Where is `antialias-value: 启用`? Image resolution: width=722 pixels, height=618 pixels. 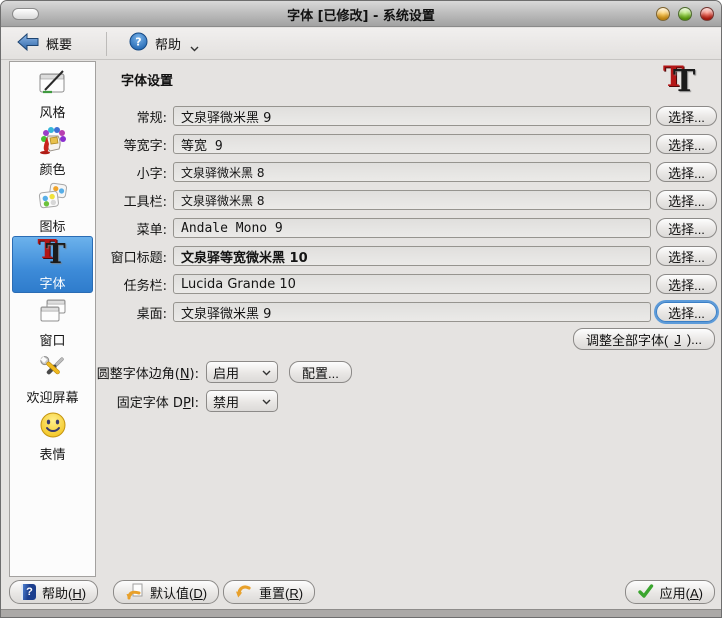 antialias-value: 启用 is located at coordinates (226, 374).